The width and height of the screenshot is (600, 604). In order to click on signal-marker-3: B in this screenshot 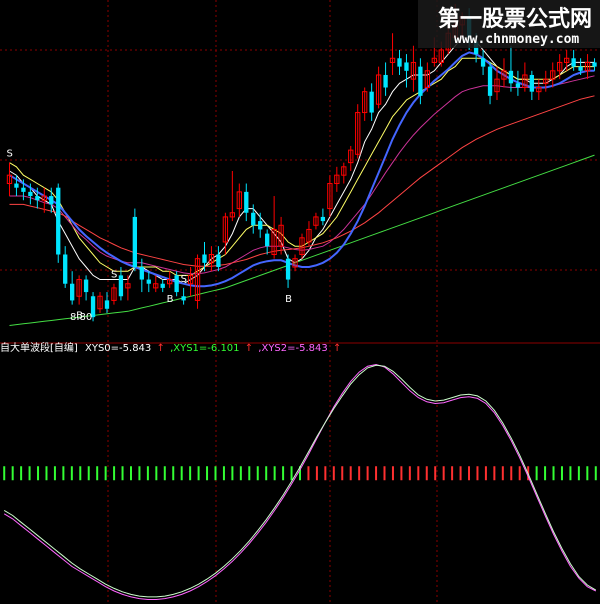, I will do `click(170, 299)`.